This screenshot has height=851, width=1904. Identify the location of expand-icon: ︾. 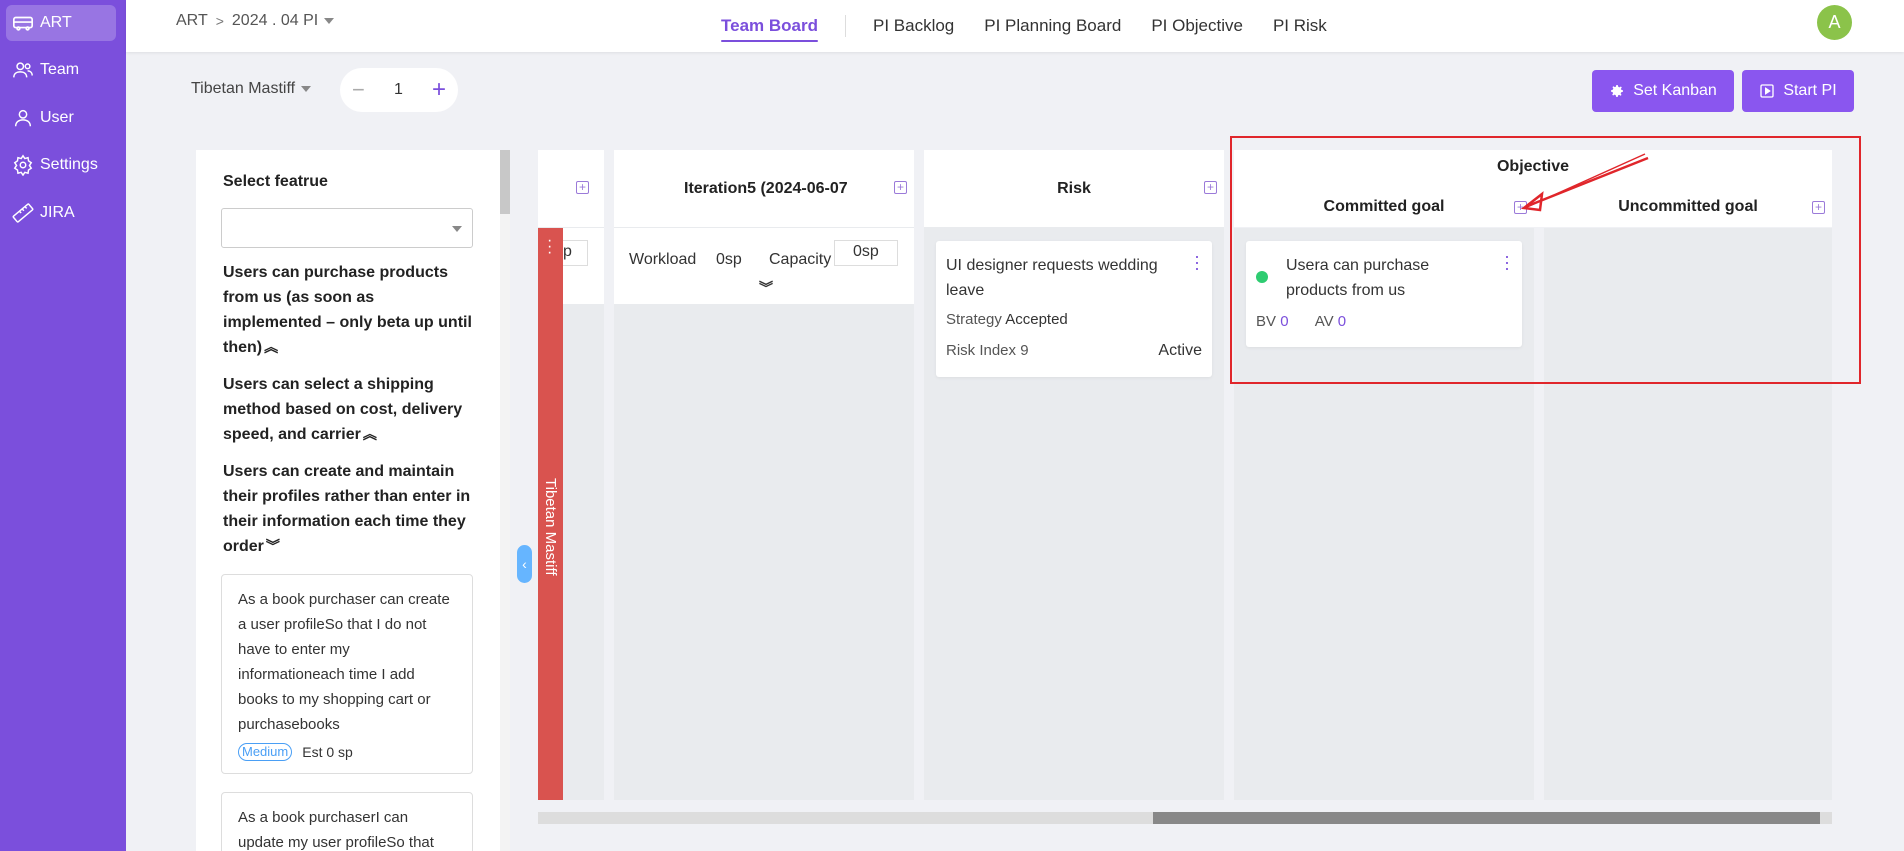
(766, 288).